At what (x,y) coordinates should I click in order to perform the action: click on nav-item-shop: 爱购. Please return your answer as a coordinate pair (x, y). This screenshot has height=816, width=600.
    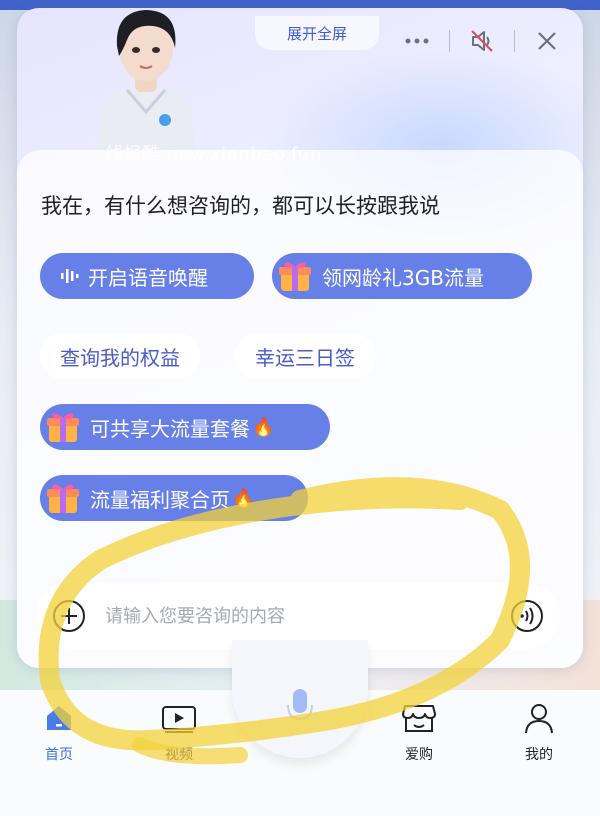
    Looking at the image, I should click on (419, 733).